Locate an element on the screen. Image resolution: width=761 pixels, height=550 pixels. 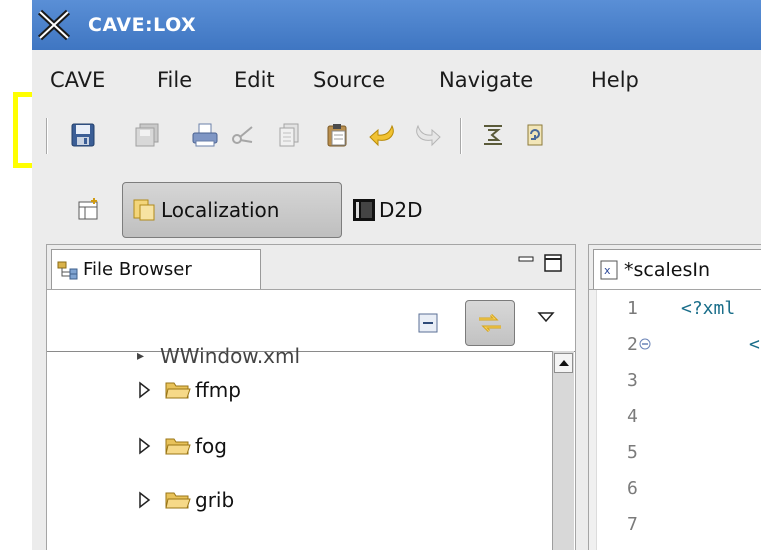
fold-collapse-icon is located at coordinates (645, 344).